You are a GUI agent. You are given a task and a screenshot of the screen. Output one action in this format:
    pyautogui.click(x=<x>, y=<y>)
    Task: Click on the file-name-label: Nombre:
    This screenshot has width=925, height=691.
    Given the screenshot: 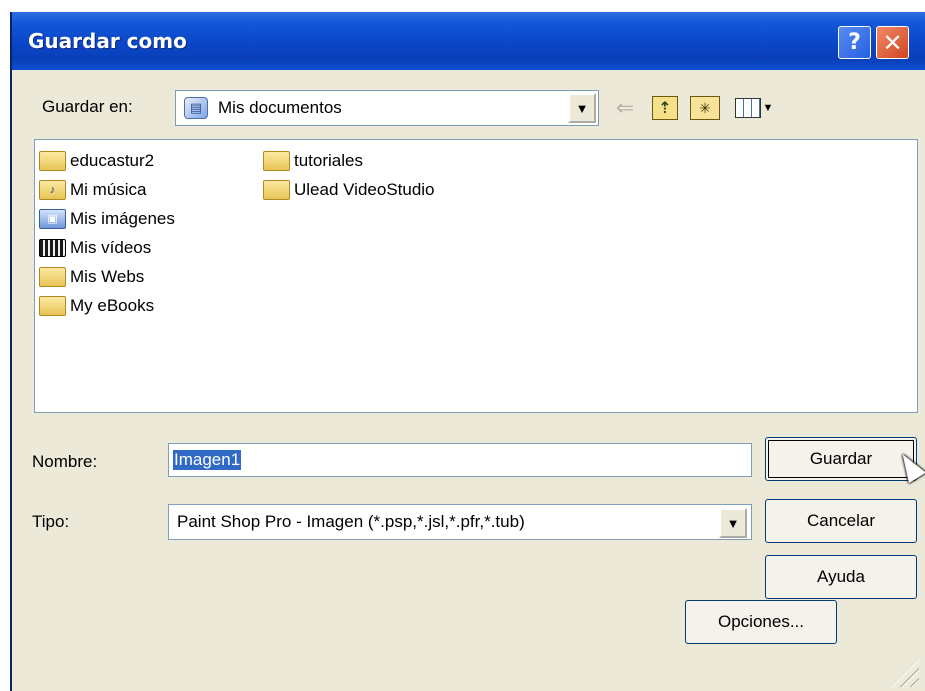 What is the action you would take?
    pyautogui.click(x=65, y=461)
    